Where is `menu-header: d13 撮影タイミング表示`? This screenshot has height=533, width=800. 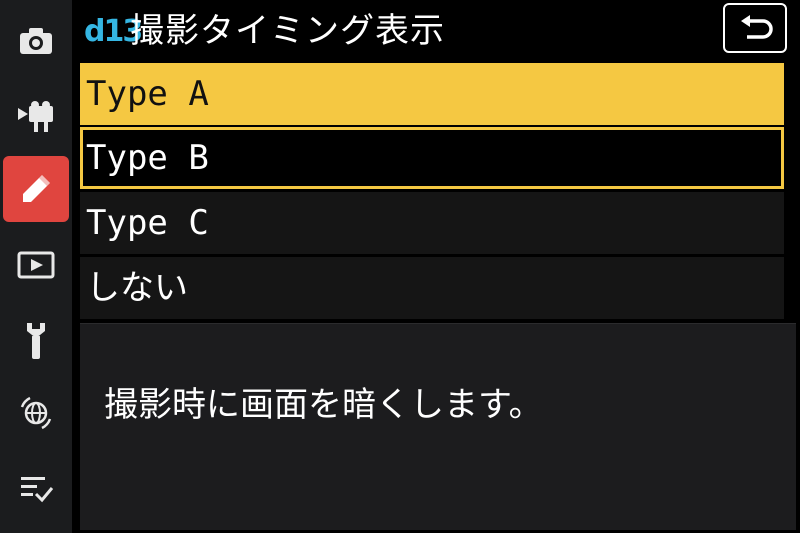
menu-header: d13 撮影タイミング表示 is located at coordinates (440, 30).